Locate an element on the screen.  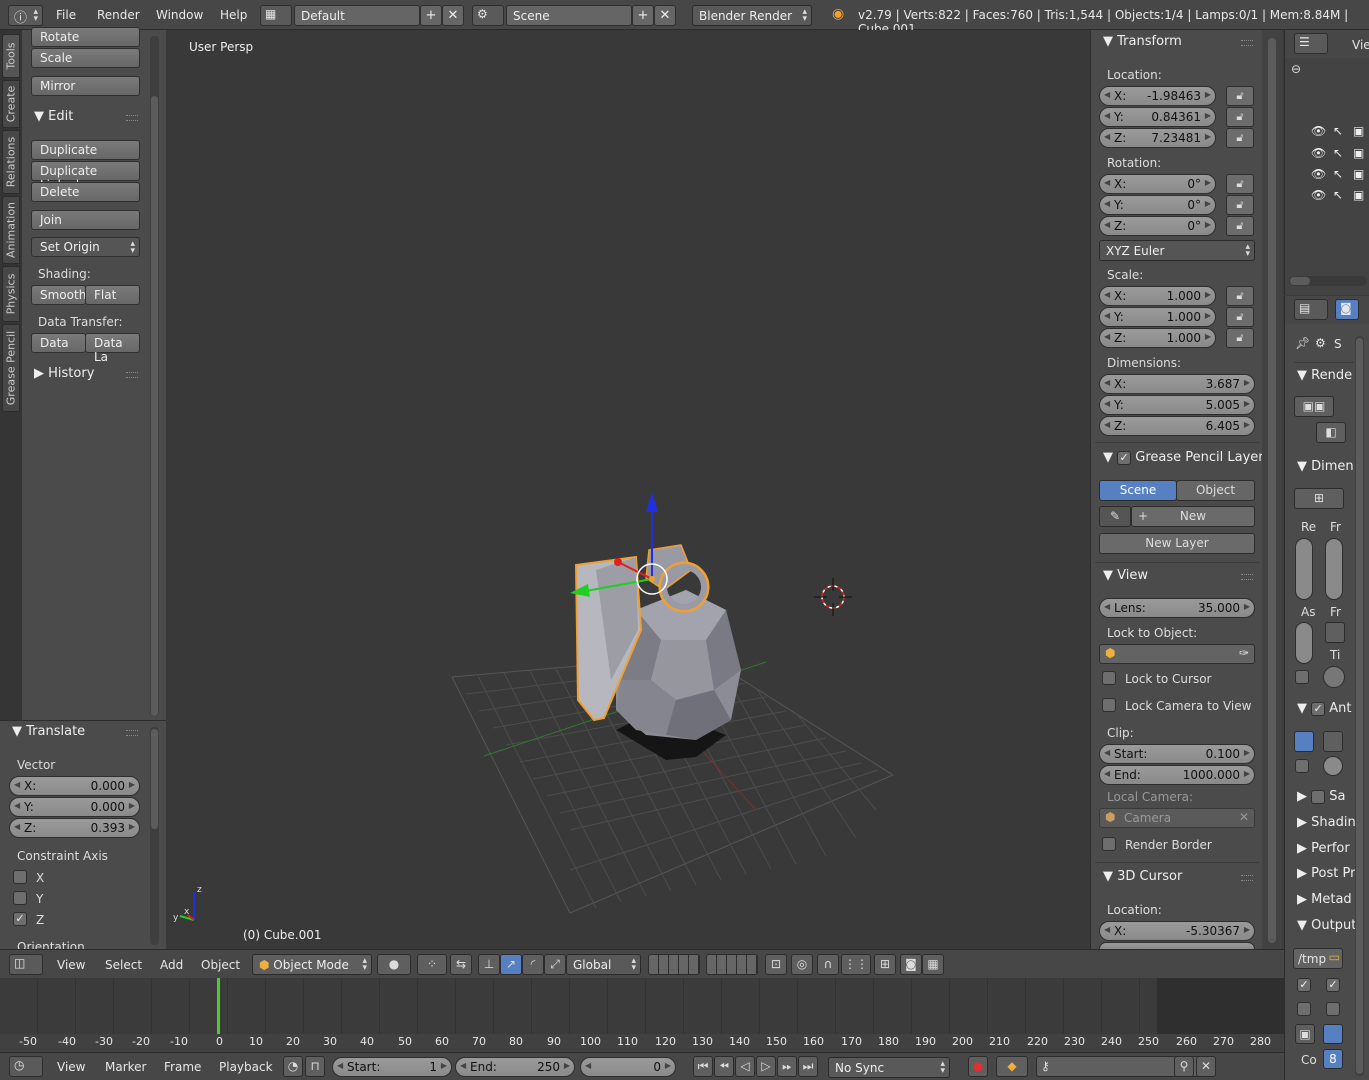
data-button: Data is located at coordinates (58, 343).